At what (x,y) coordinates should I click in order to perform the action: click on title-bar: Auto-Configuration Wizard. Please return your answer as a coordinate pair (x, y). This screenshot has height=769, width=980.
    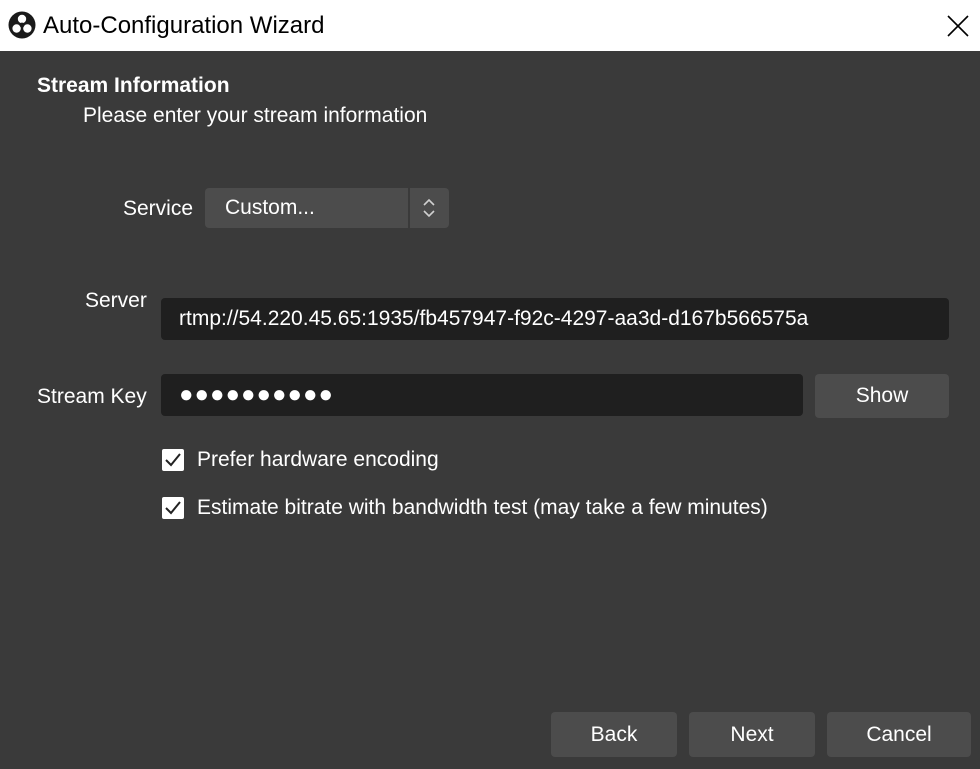
    Looking at the image, I should click on (490, 25).